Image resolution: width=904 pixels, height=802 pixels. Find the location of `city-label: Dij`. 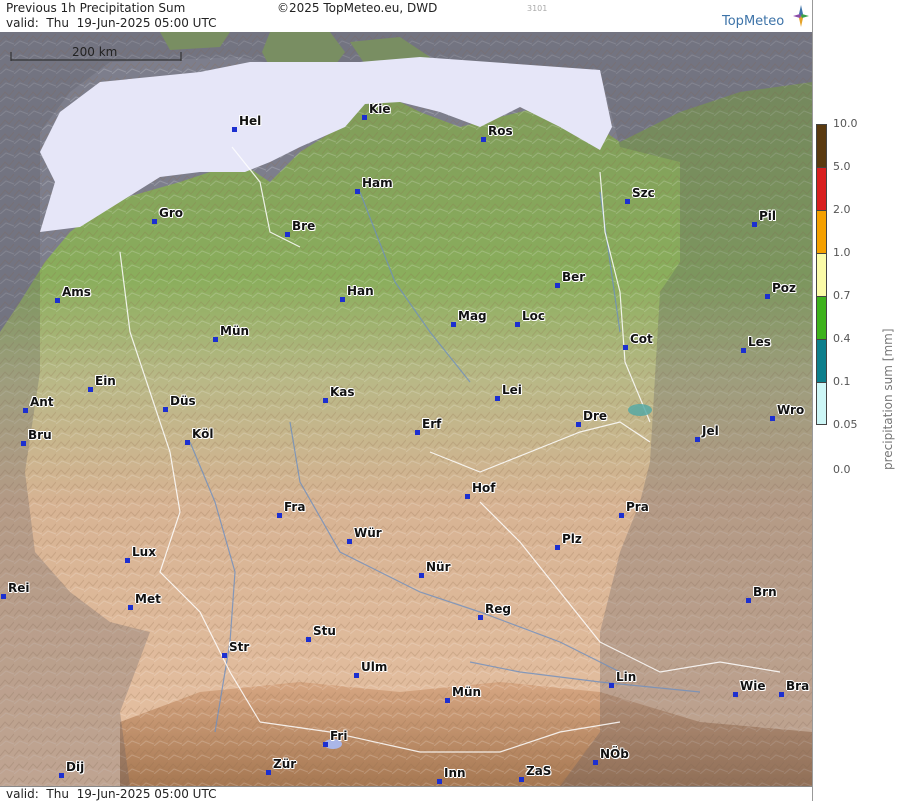

city-label: Dij is located at coordinates (75, 767).